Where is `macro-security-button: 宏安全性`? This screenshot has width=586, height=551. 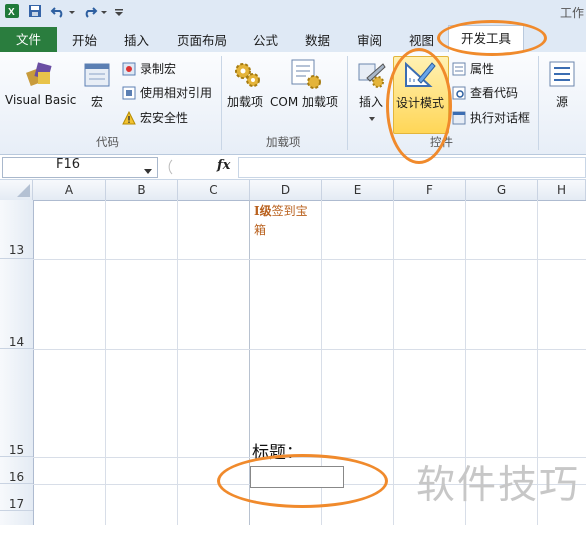
macro-security-button: 宏安全性 is located at coordinates (155, 117).